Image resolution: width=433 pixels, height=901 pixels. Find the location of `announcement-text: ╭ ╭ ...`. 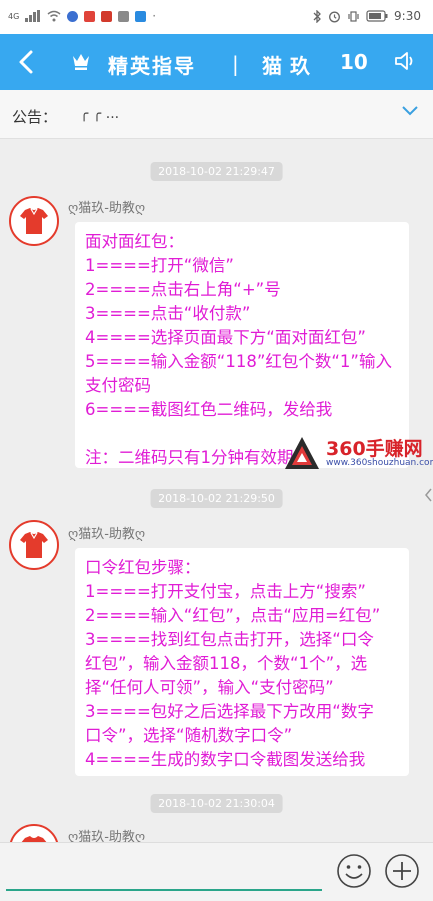

announcement-text: ╭ ╭ ... is located at coordinates (100, 114).